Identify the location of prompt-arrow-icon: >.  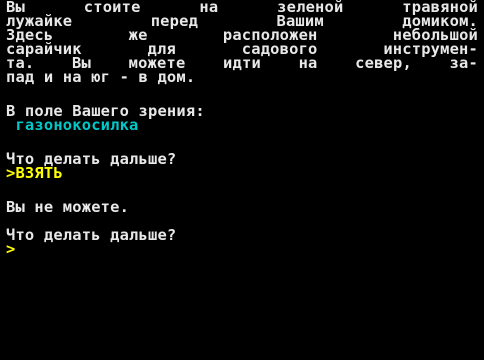
(11, 249).